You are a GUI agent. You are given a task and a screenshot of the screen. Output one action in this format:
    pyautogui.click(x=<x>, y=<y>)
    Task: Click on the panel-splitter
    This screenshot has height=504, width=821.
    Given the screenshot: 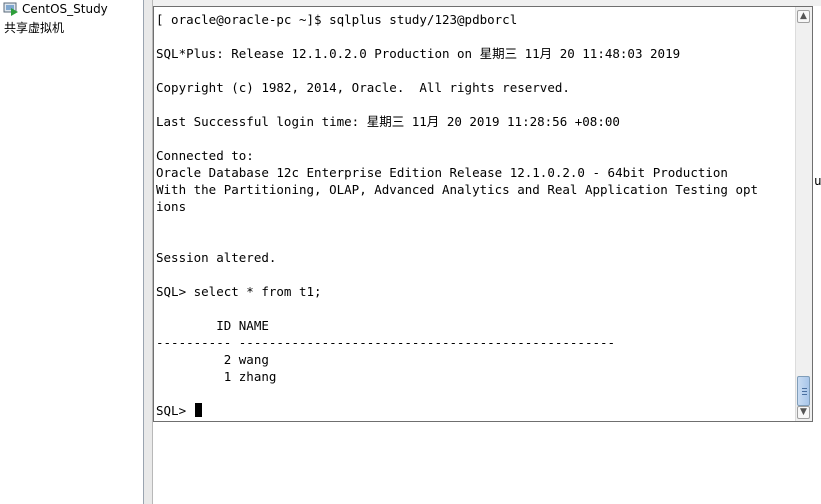 What is the action you would take?
    pyautogui.click(x=148, y=252)
    